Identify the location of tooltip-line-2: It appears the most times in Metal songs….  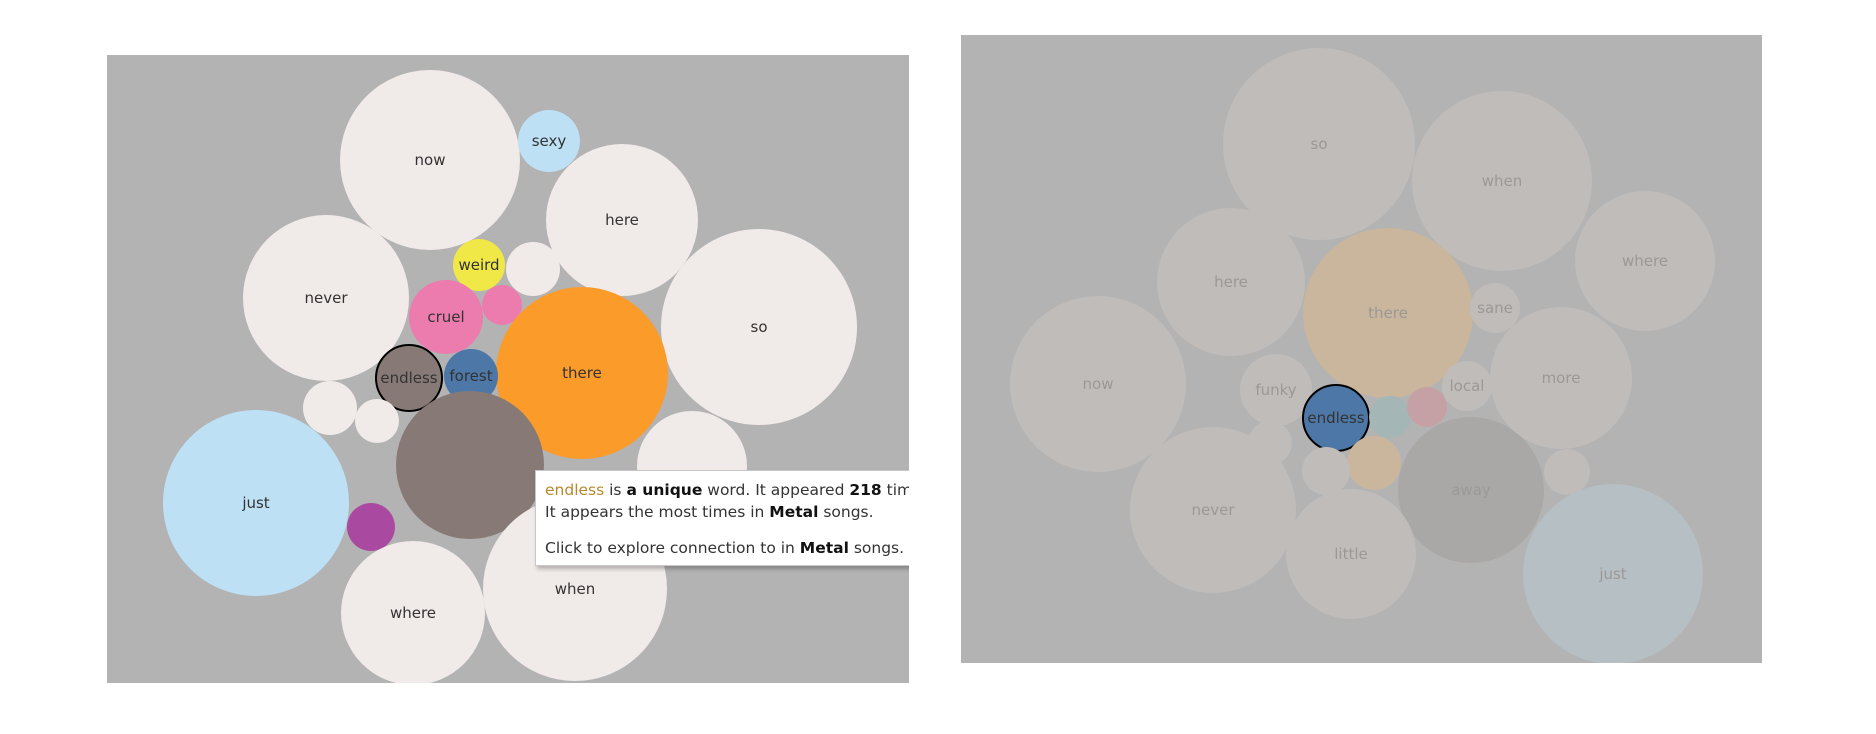
(727, 512).